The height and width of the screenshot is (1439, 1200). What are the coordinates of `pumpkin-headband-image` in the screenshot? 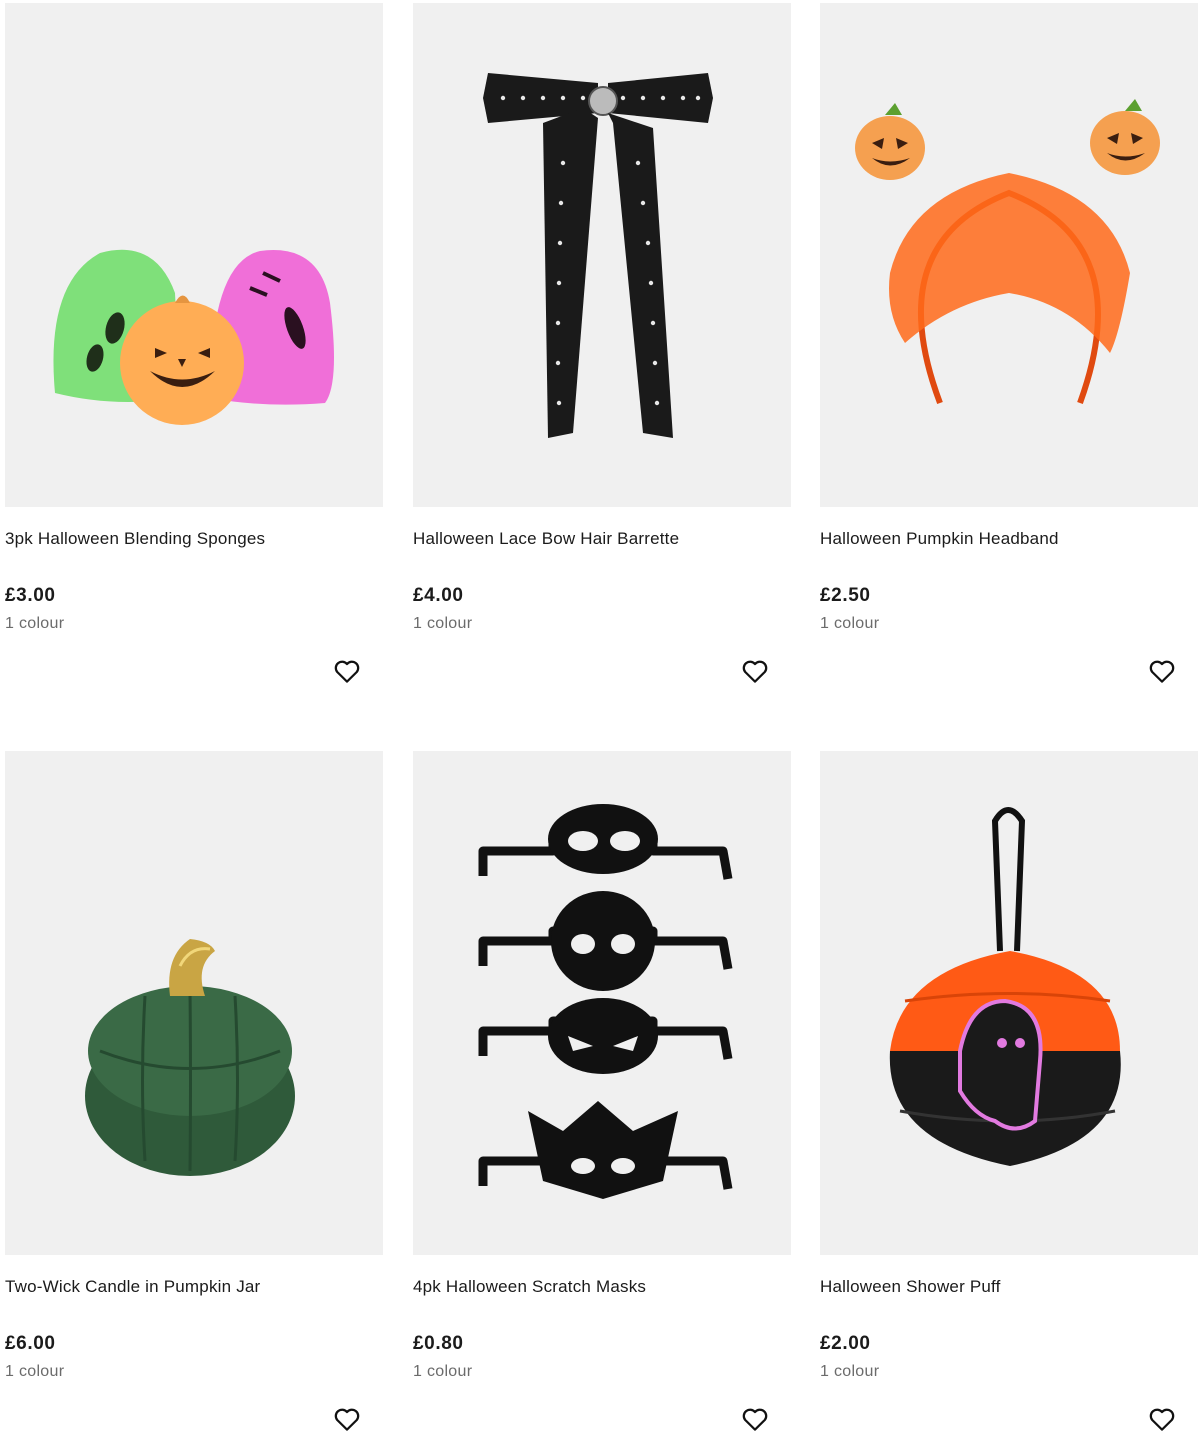 It's located at (1007, 252).